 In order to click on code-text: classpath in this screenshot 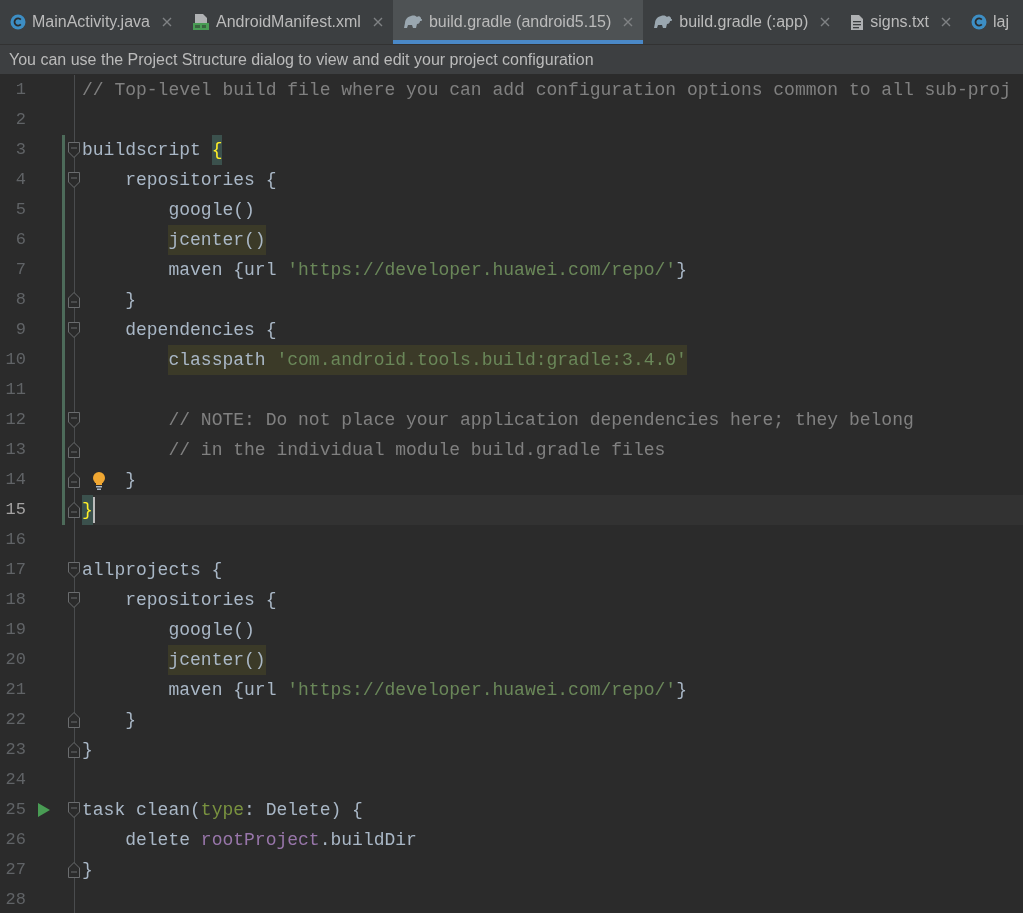, I will do `click(222, 360)`.